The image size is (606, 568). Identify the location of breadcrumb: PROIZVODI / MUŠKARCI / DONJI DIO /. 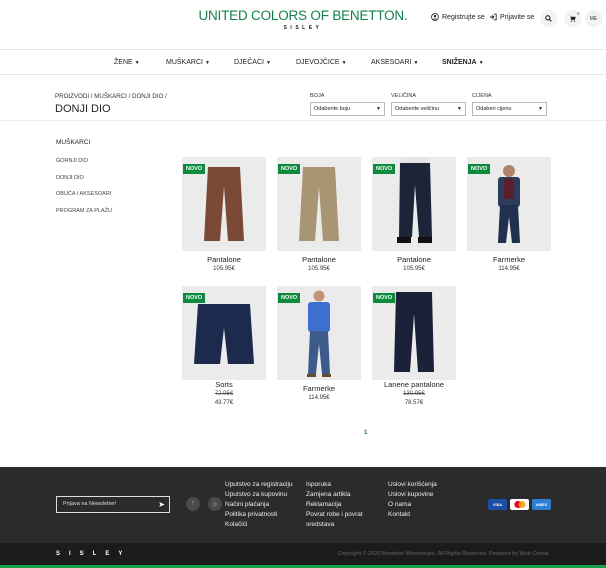
(111, 96).